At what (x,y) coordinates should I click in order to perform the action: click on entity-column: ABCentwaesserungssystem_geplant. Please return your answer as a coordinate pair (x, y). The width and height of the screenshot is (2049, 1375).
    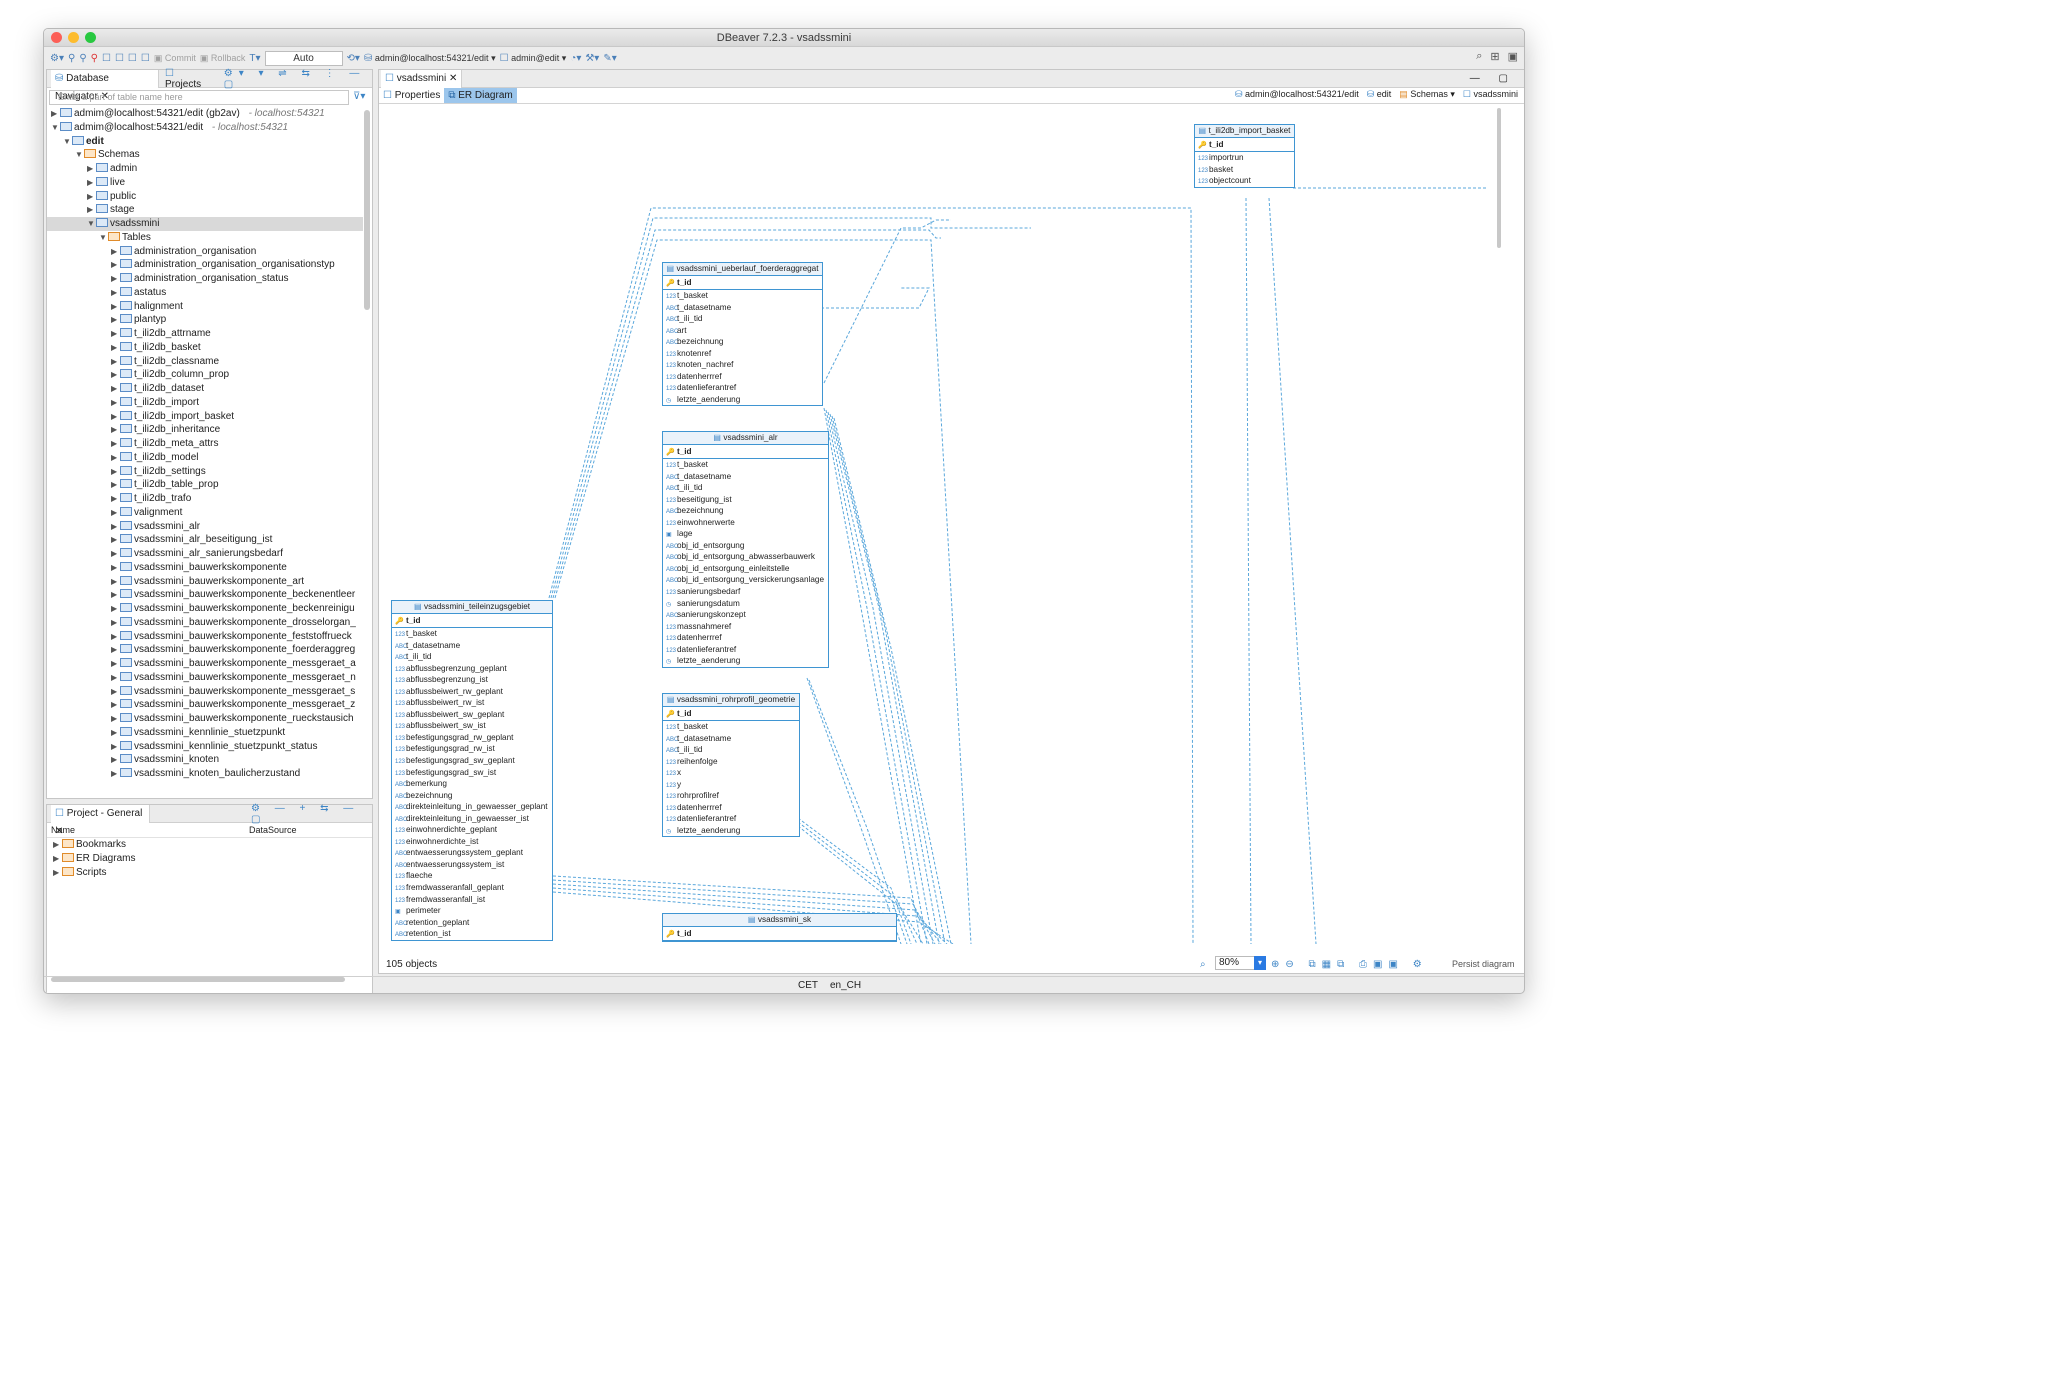
    Looking at the image, I should click on (472, 853).